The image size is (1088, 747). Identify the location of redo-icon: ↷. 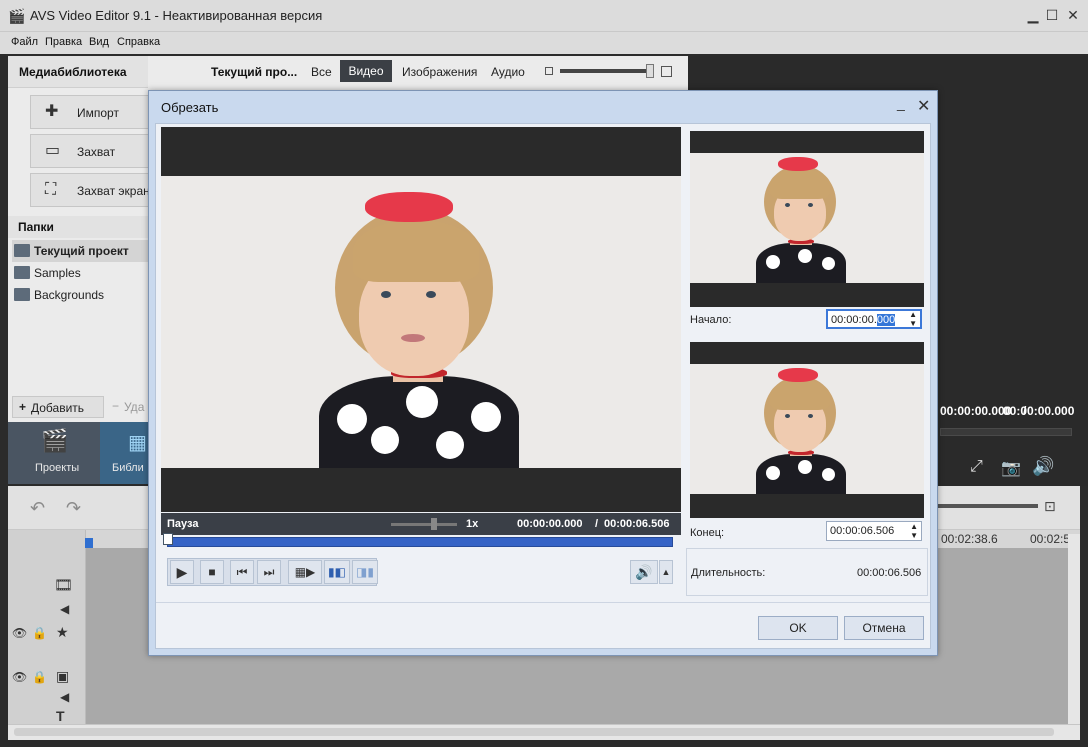
(73, 508).